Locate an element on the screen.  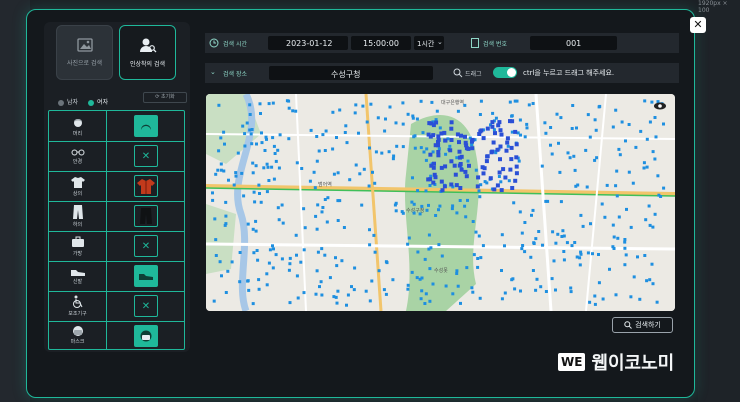
close-button: ✕ is located at coordinates (698, 25).